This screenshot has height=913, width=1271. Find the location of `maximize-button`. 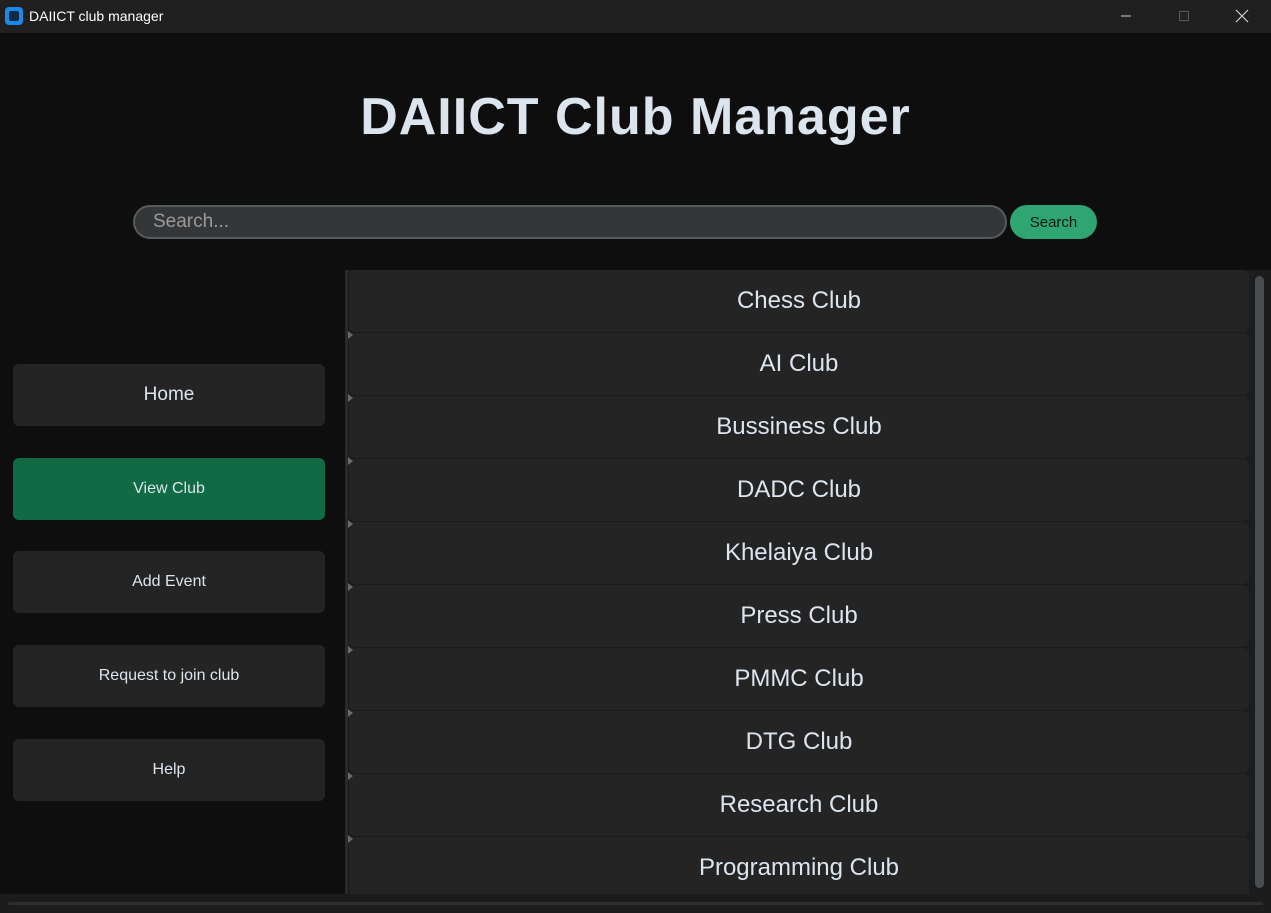

maximize-button is located at coordinates (1184, 16).